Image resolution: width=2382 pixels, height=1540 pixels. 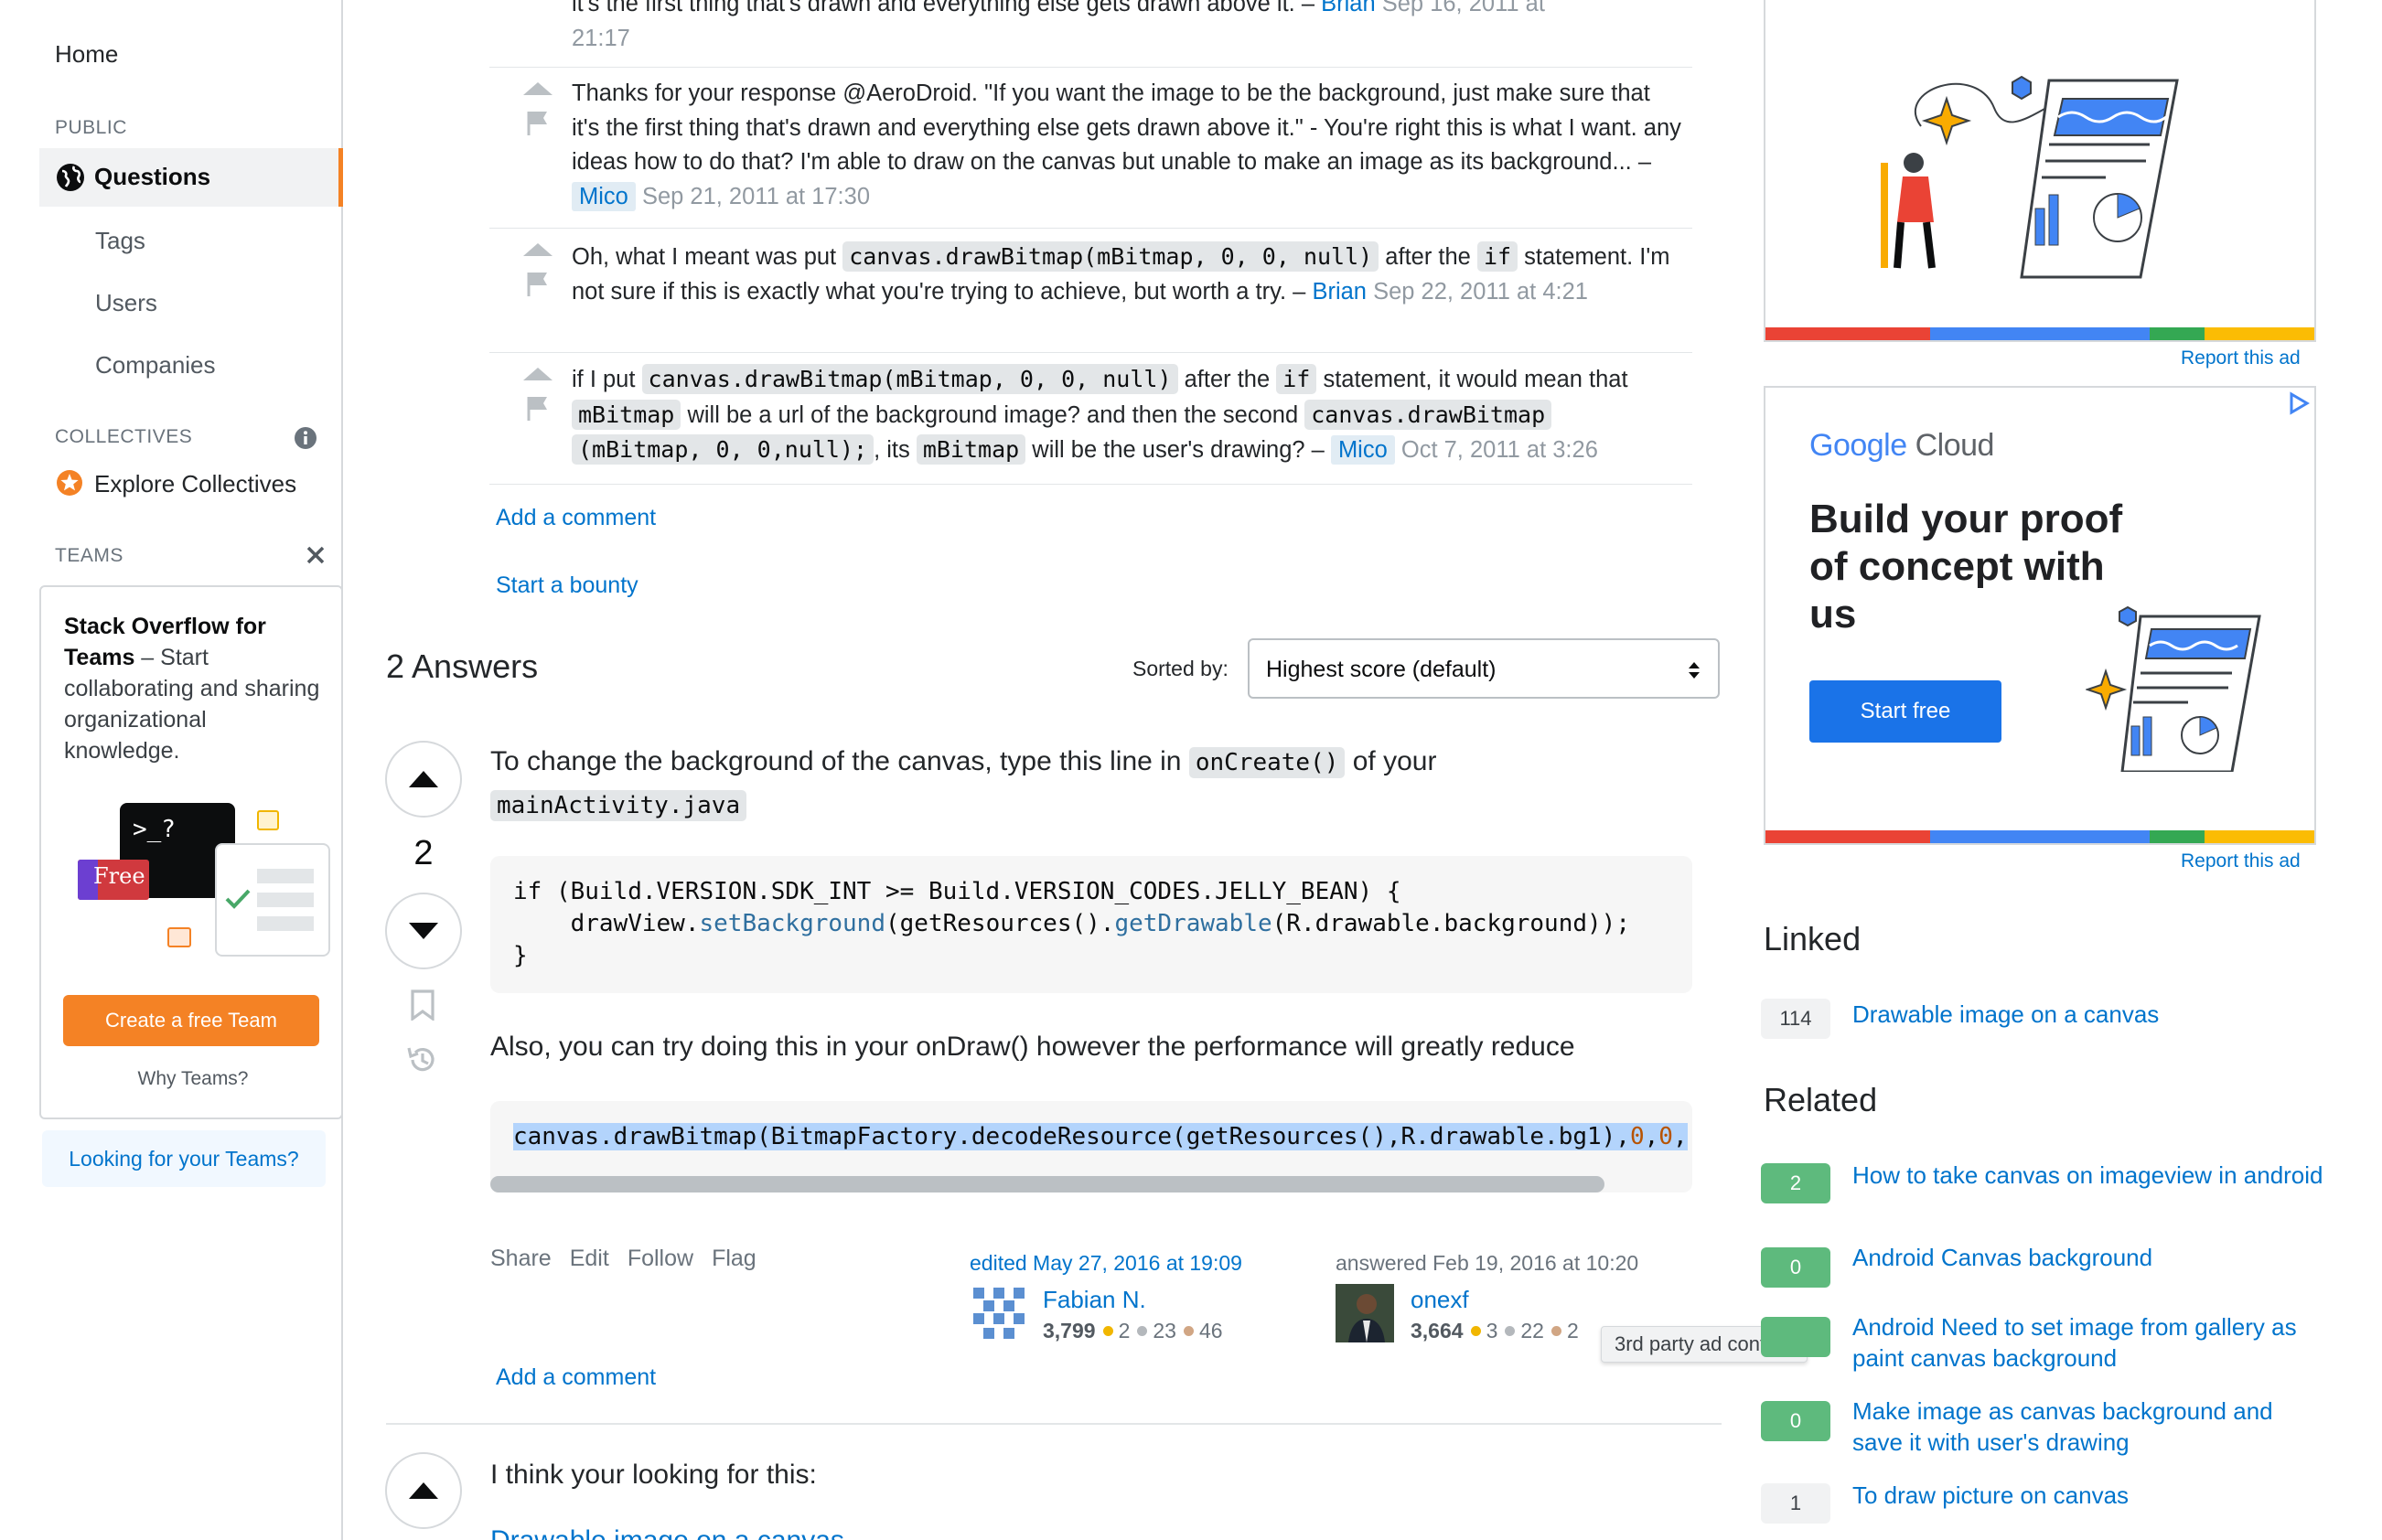 I want to click on comment-date: Sep 21, 2011 at 17:30, so click(x=756, y=196).